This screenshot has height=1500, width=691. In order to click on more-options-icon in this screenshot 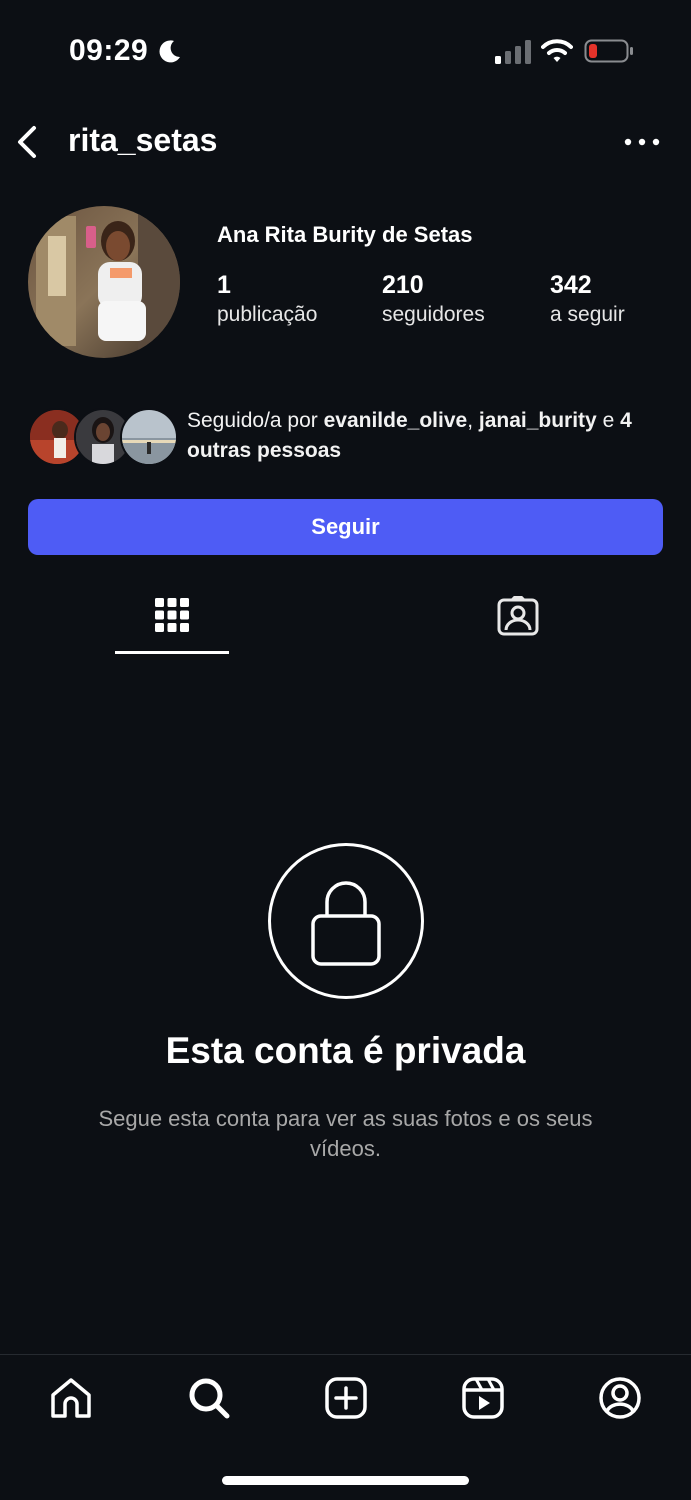, I will do `click(642, 142)`.